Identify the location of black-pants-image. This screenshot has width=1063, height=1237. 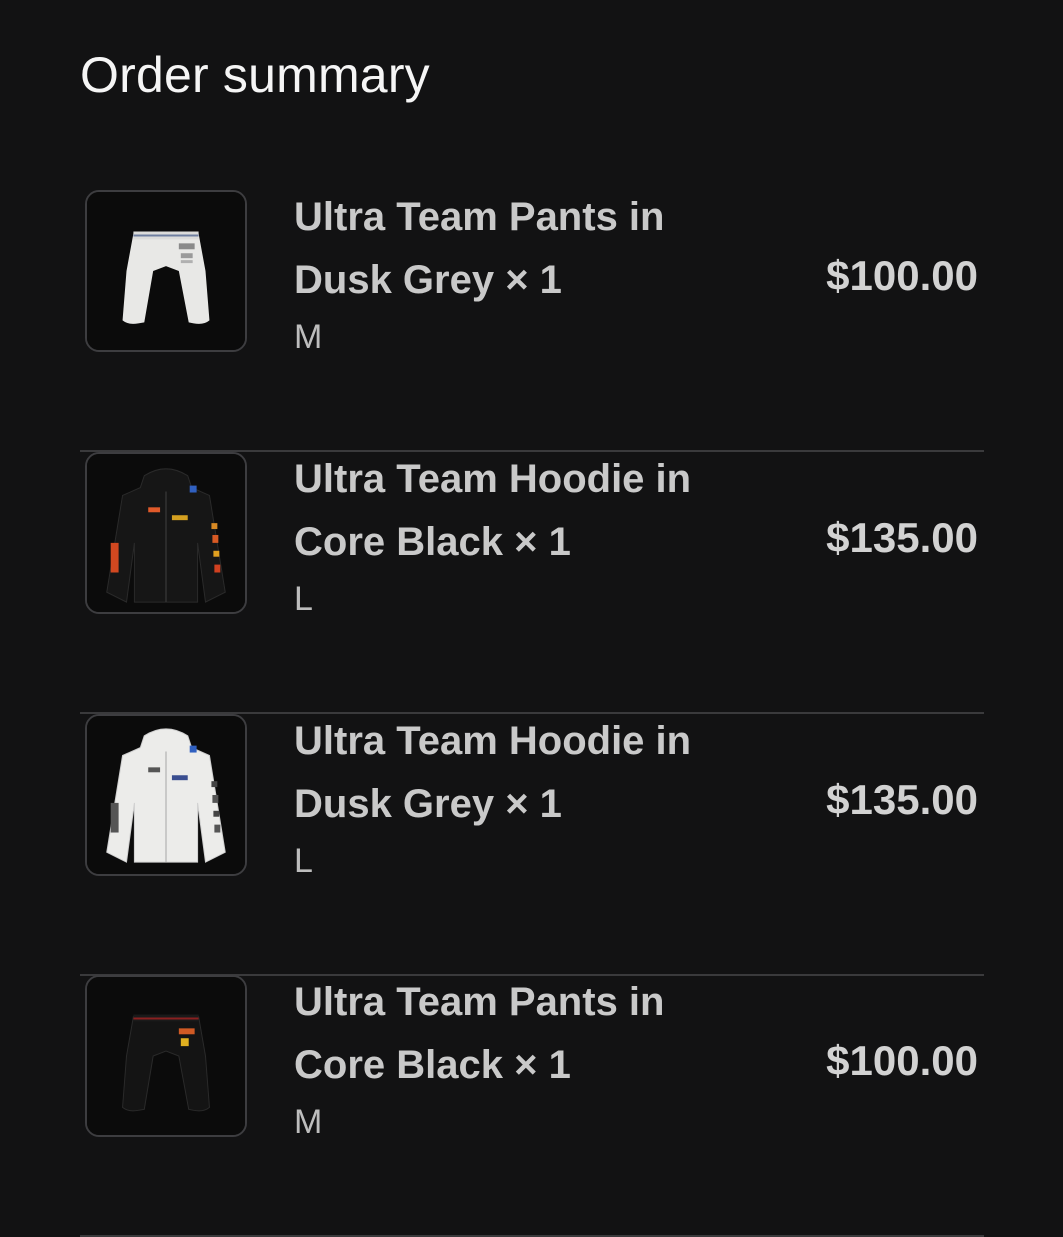
(166, 1056).